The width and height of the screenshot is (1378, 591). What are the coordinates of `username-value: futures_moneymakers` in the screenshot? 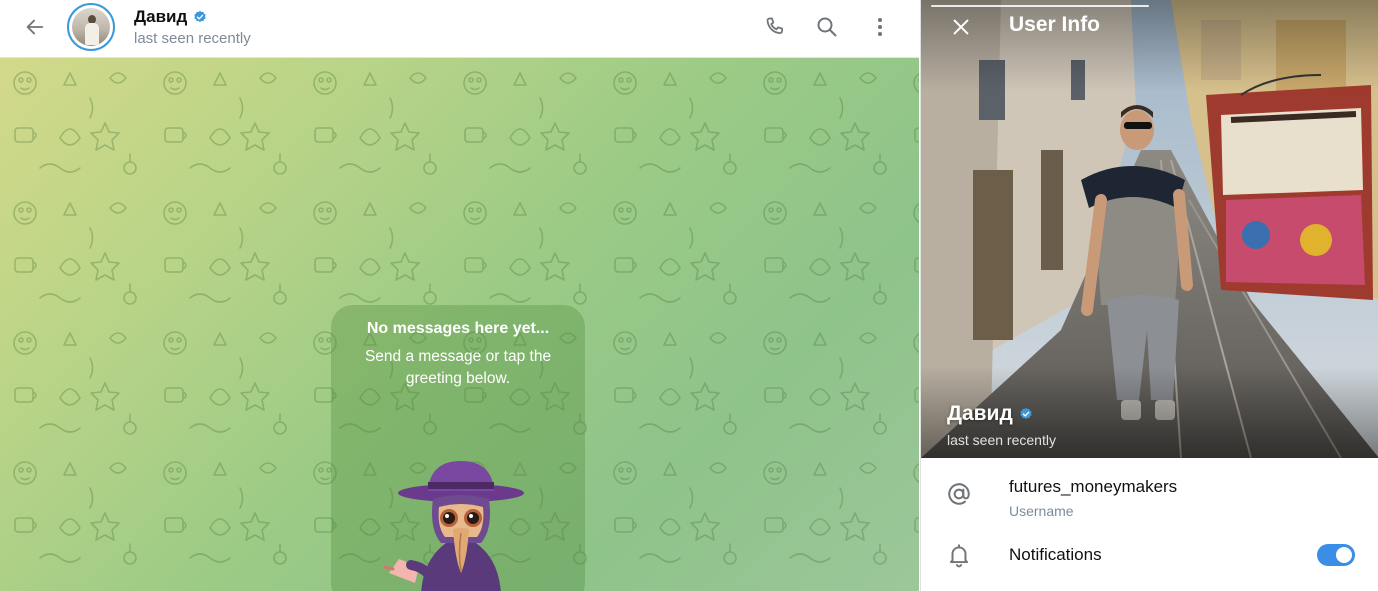 It's located at (1093, 486).